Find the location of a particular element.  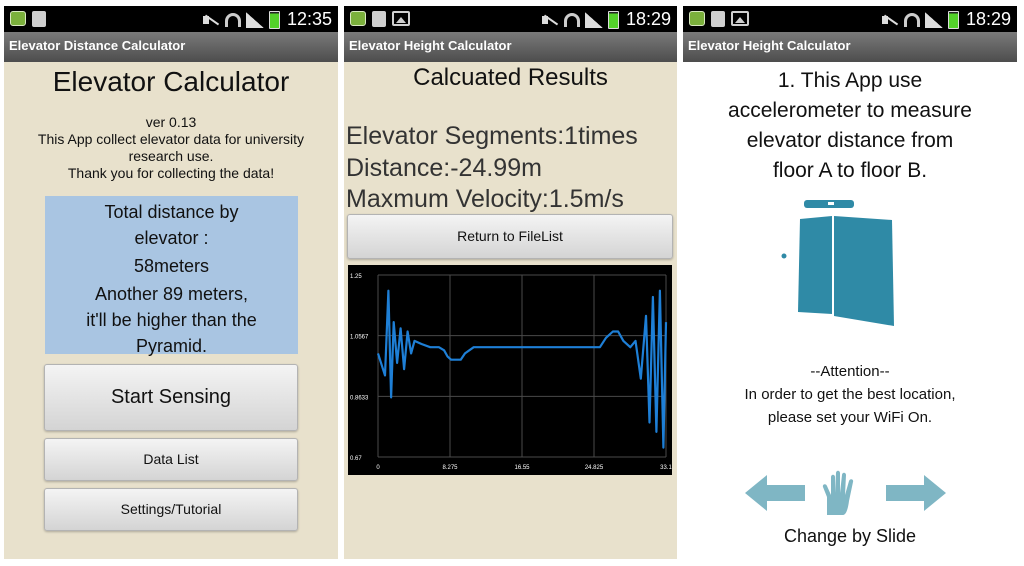

data-list-button: Data List is located at coordinates (171, 459).